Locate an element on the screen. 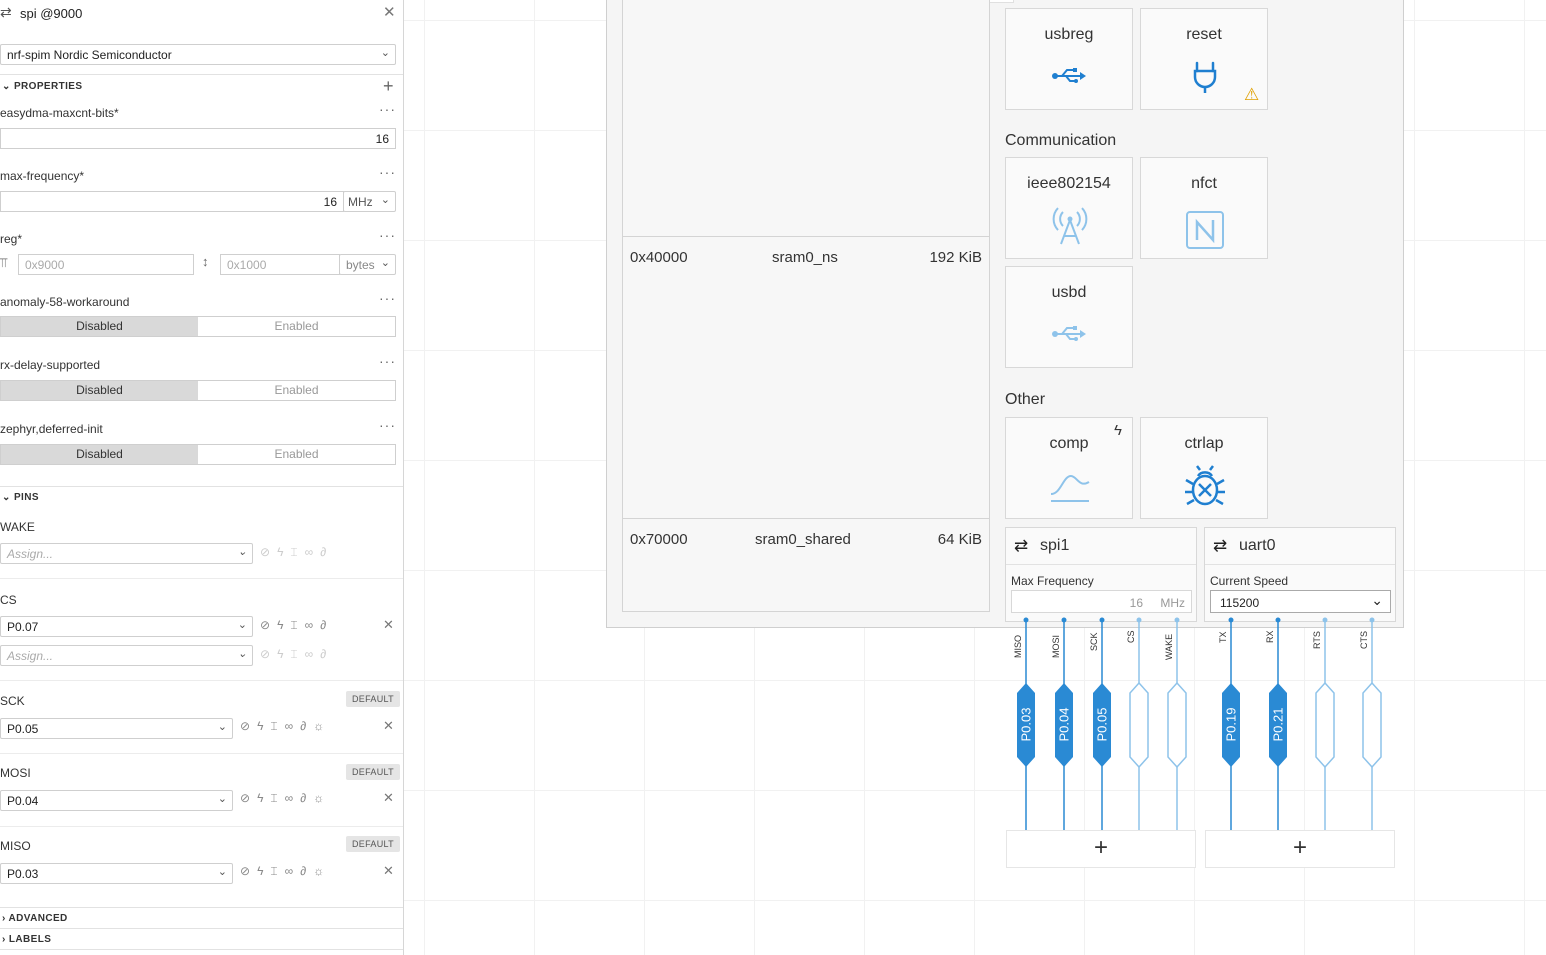  tile-comp: comp ϟ is located at coordinates (1069, 468).